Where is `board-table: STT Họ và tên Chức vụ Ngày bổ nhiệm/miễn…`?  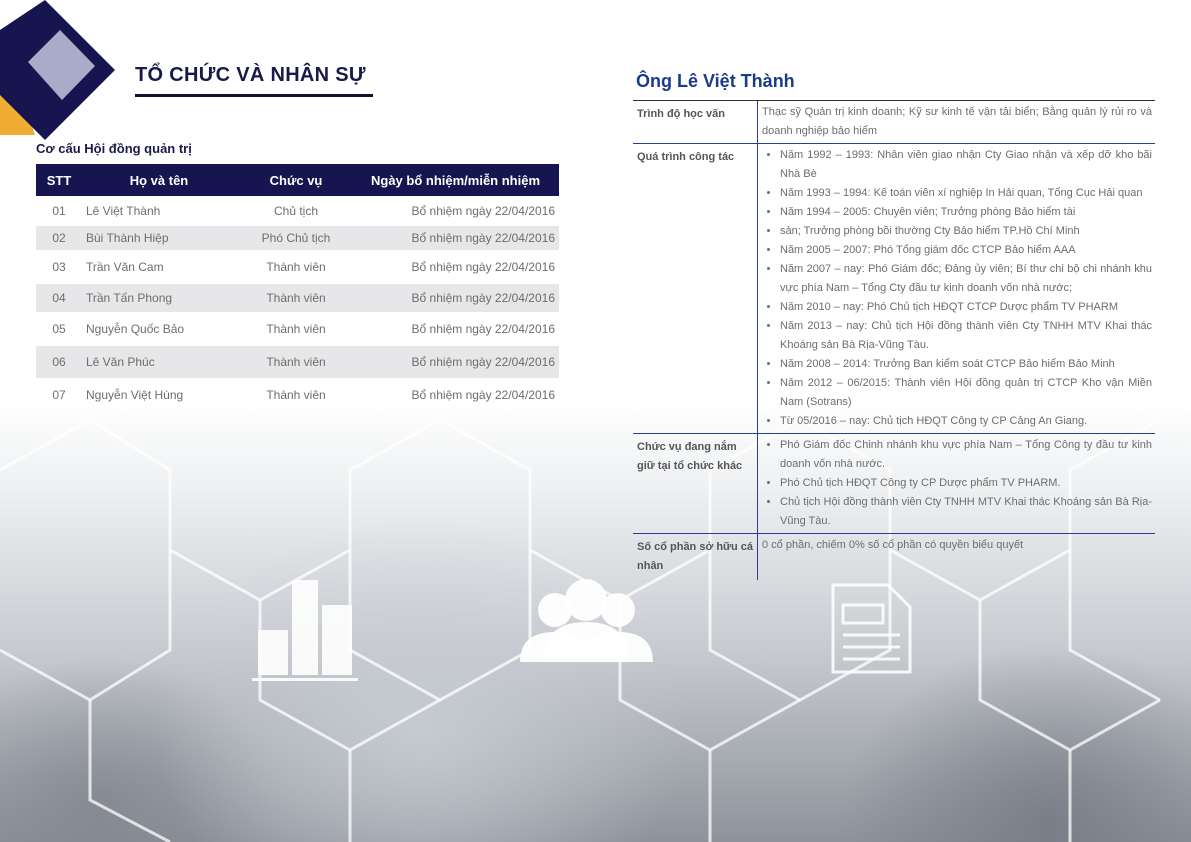 board-table: STT Họ và tên Chức vụ Ngày bổ nhiệm/miễn… is located at coordinates (297, 288).